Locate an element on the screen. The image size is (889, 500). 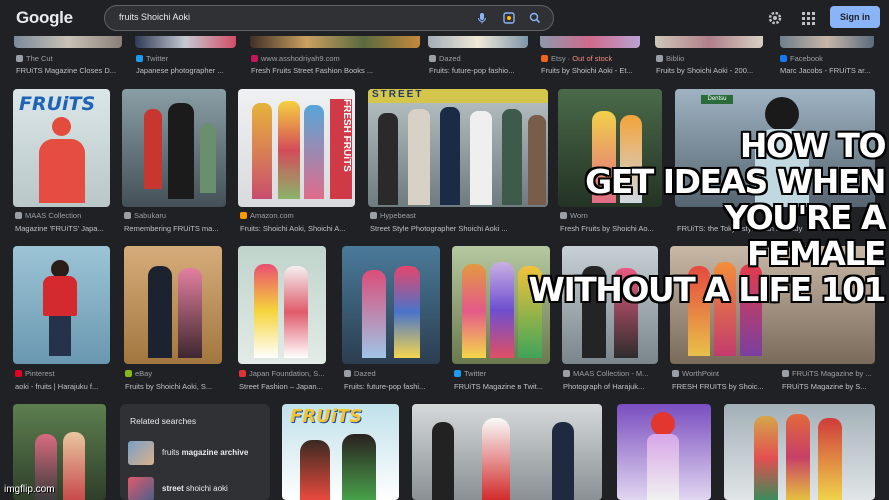
caption-line: HOW TO is located at coordinates (813, 145).